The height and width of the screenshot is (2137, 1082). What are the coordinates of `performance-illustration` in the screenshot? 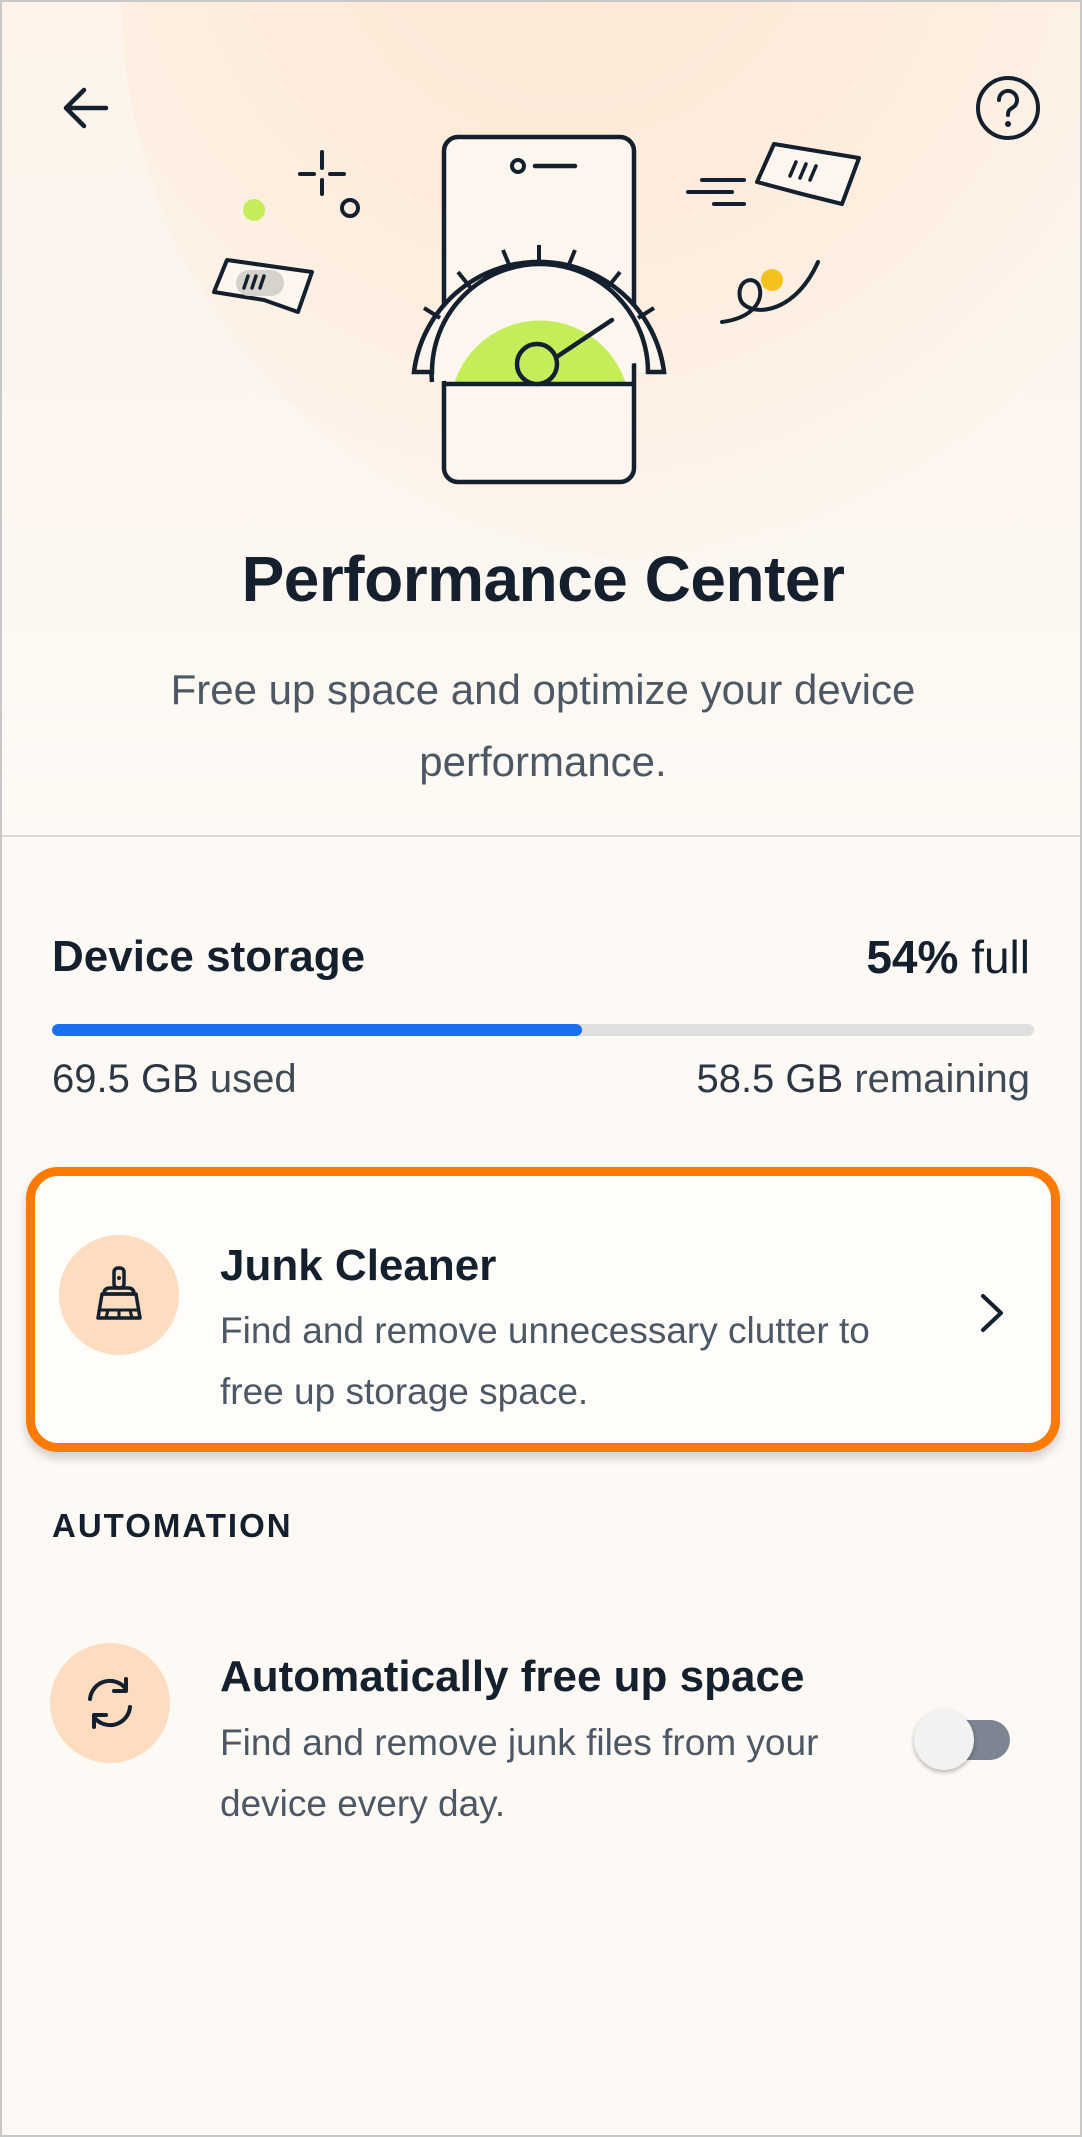 It's located at (536, 309).